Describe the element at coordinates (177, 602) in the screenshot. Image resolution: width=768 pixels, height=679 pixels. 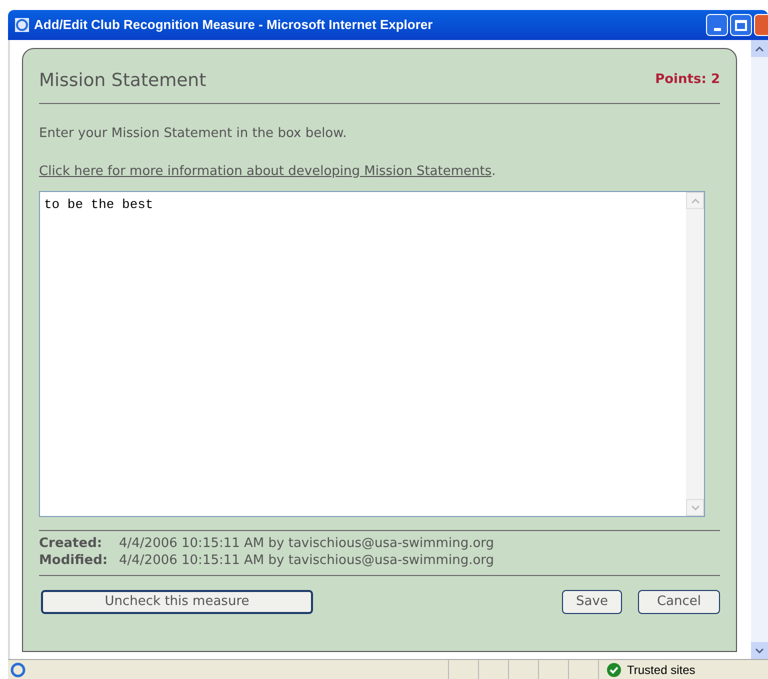
I see `uncheck-button: Uncheck this measure` at that location.